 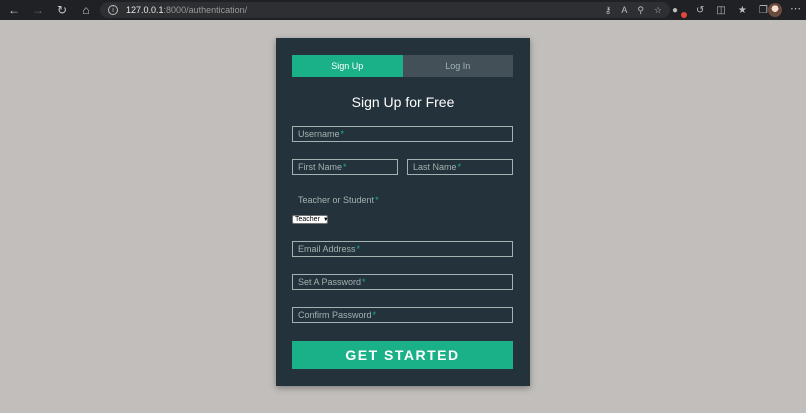 I want to click on last-name-placeholder: Last Name, so click(x=435, y=167).